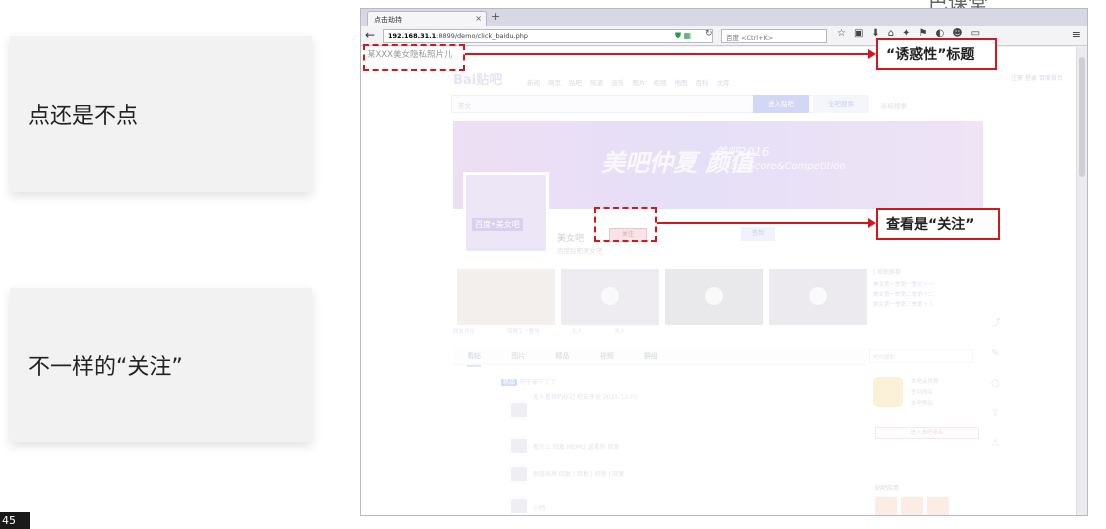 Image resolution: width=1106 pixels, height=529 pixels. What do you see at coordinates (495, 16) in the screenshot?
I see `new-tab-button: +` at bounding box center [495, 16].